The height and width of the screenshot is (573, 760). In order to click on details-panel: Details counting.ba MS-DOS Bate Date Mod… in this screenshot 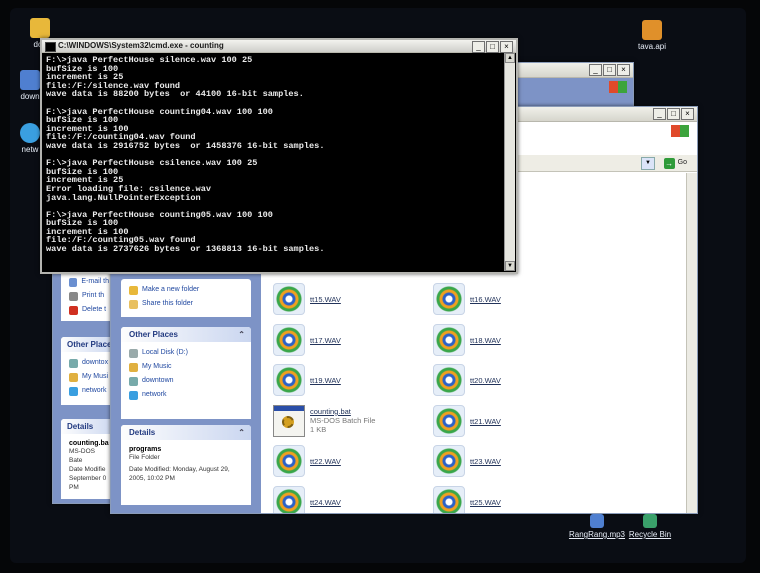, I will do `click(89, 459)`.